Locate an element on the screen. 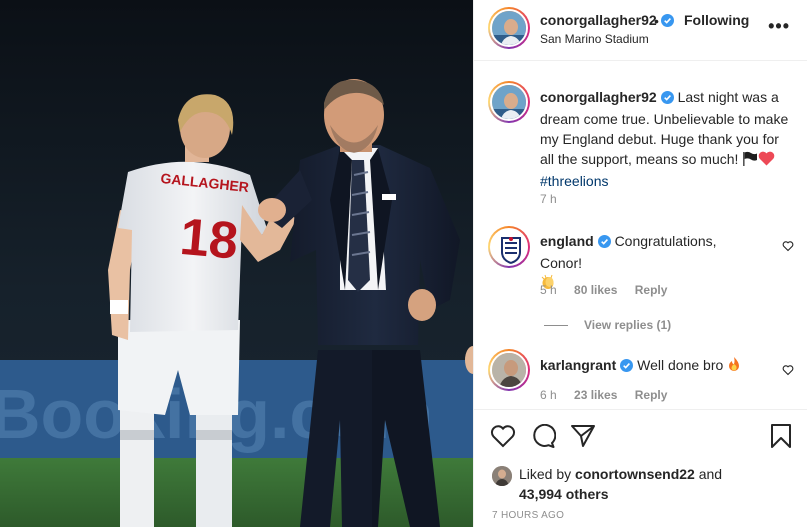 Image resolution: width=807 pixels, height=527 pixels. author-username-text: conorgallagher92 is located at coordinates (598, 20).